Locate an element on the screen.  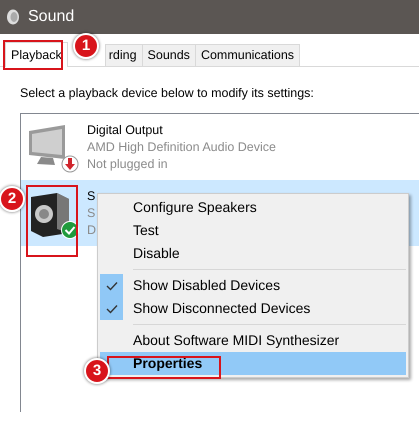
device-status: D is located at coordinates (91, 230).